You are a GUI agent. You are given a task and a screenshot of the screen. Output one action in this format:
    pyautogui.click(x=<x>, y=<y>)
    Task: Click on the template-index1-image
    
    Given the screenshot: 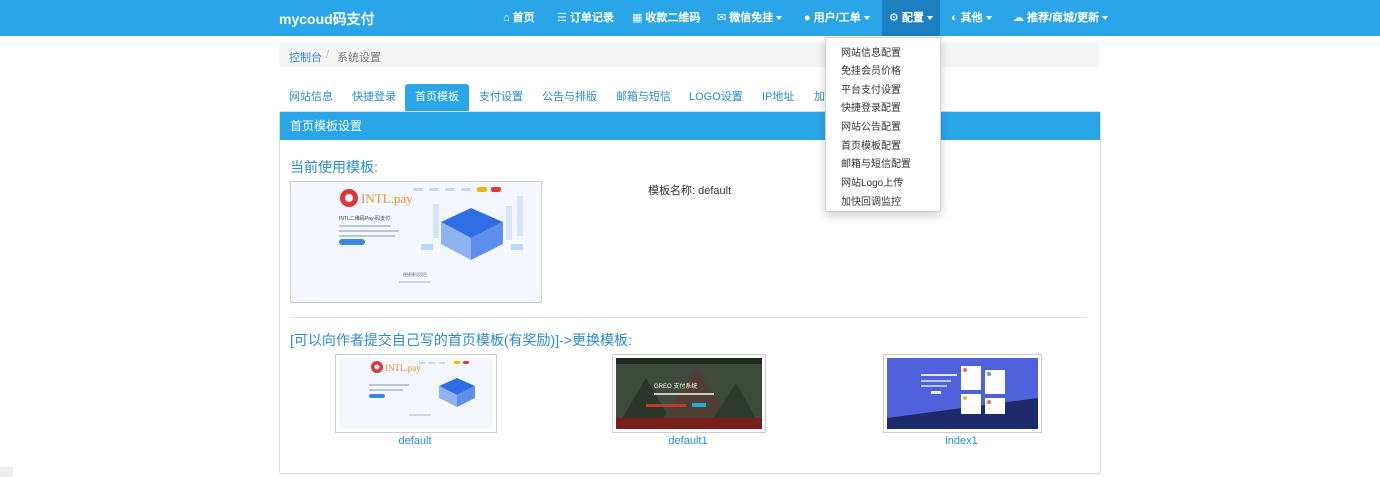 What is the action you would take?
    pyautogui.click(x=962, y=393)
    